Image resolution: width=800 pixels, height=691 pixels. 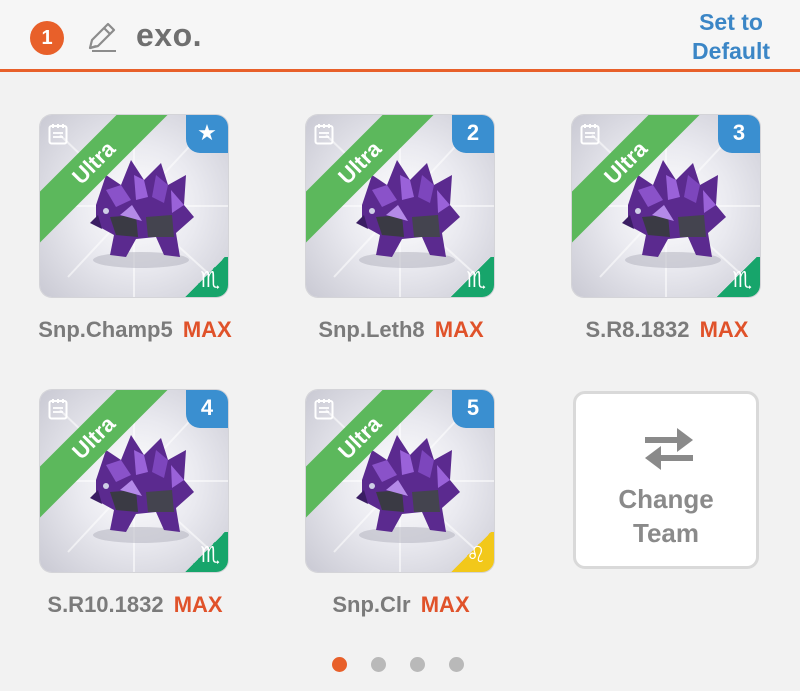 What do you see at coordinates (207, 134) in the screenshot?
I see `leader-star-badge: ★` at bounding box center [207, 134].